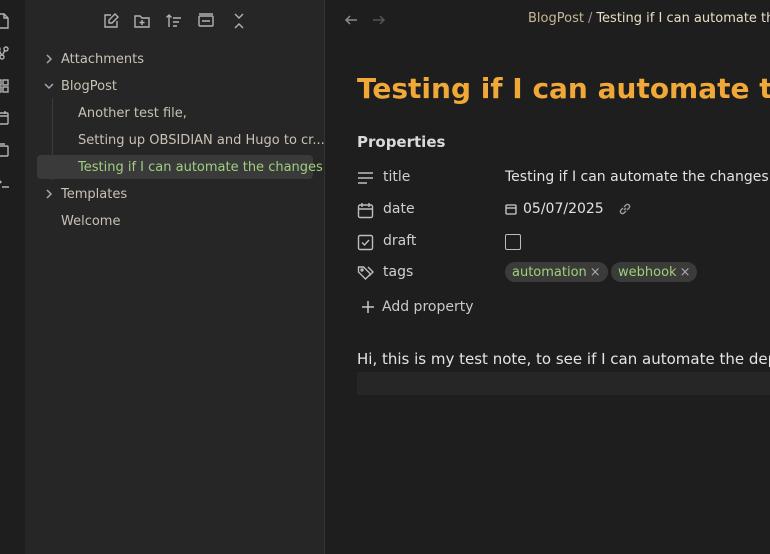 Image resolution: width=770 pixels, height=554 pixels. I want to click on property-value: Testing if I can automate the changes, so click(637, 177).